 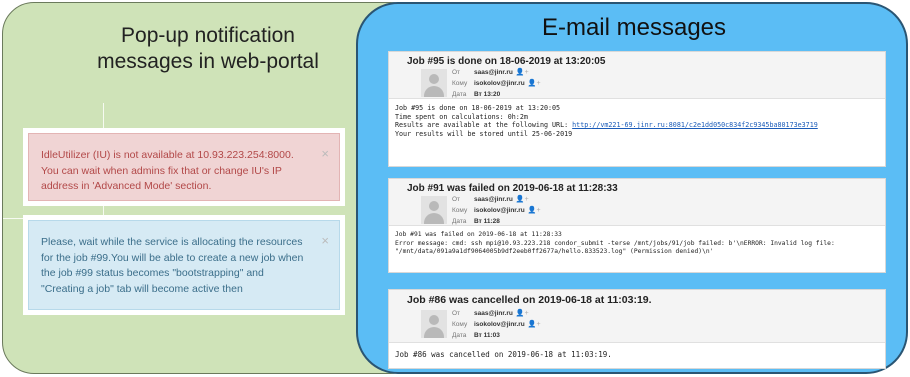 What do you see at coordinates (461, 116) in the screenshot?
I see `body-line: Time spent on calculations: 0h:2m` at bounding box center [461, 116].